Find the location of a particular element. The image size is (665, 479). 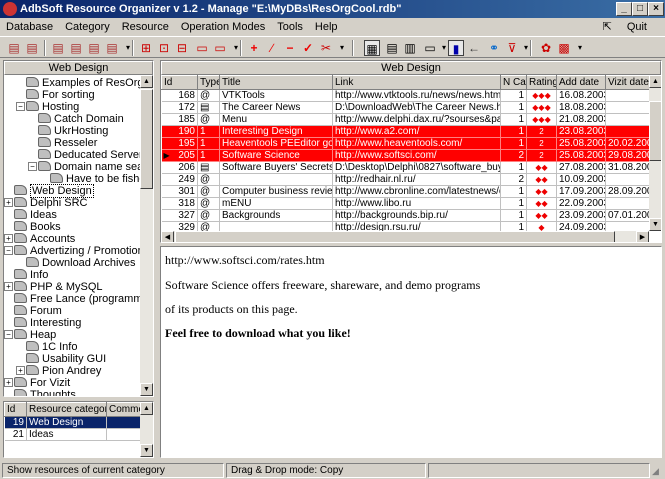

tree-item: For Vizit is located at coordinates (42, 383).